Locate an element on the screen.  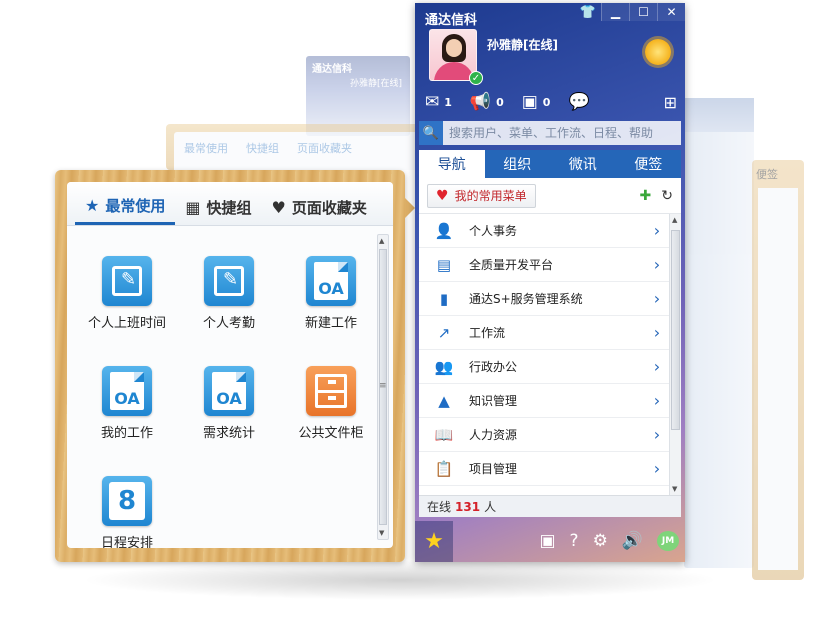
search-icon: 🔍 is located at coordinates (431, 133).